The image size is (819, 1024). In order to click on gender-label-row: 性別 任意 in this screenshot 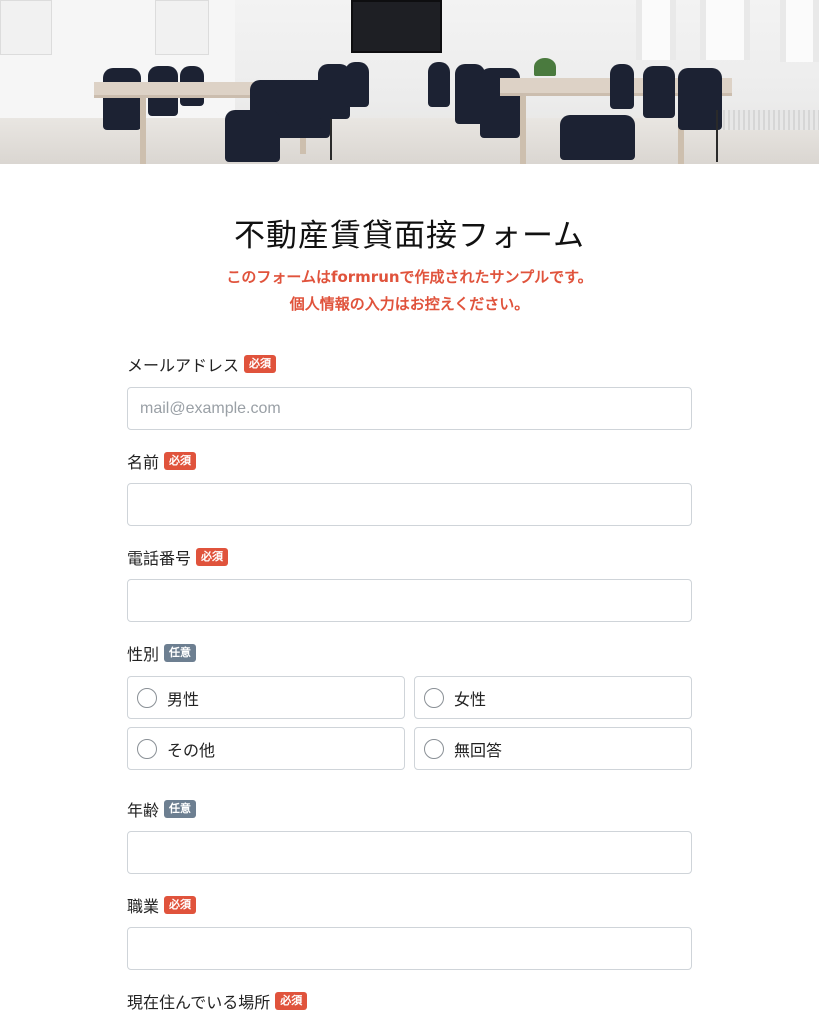, I will do `click(162, 653)`.